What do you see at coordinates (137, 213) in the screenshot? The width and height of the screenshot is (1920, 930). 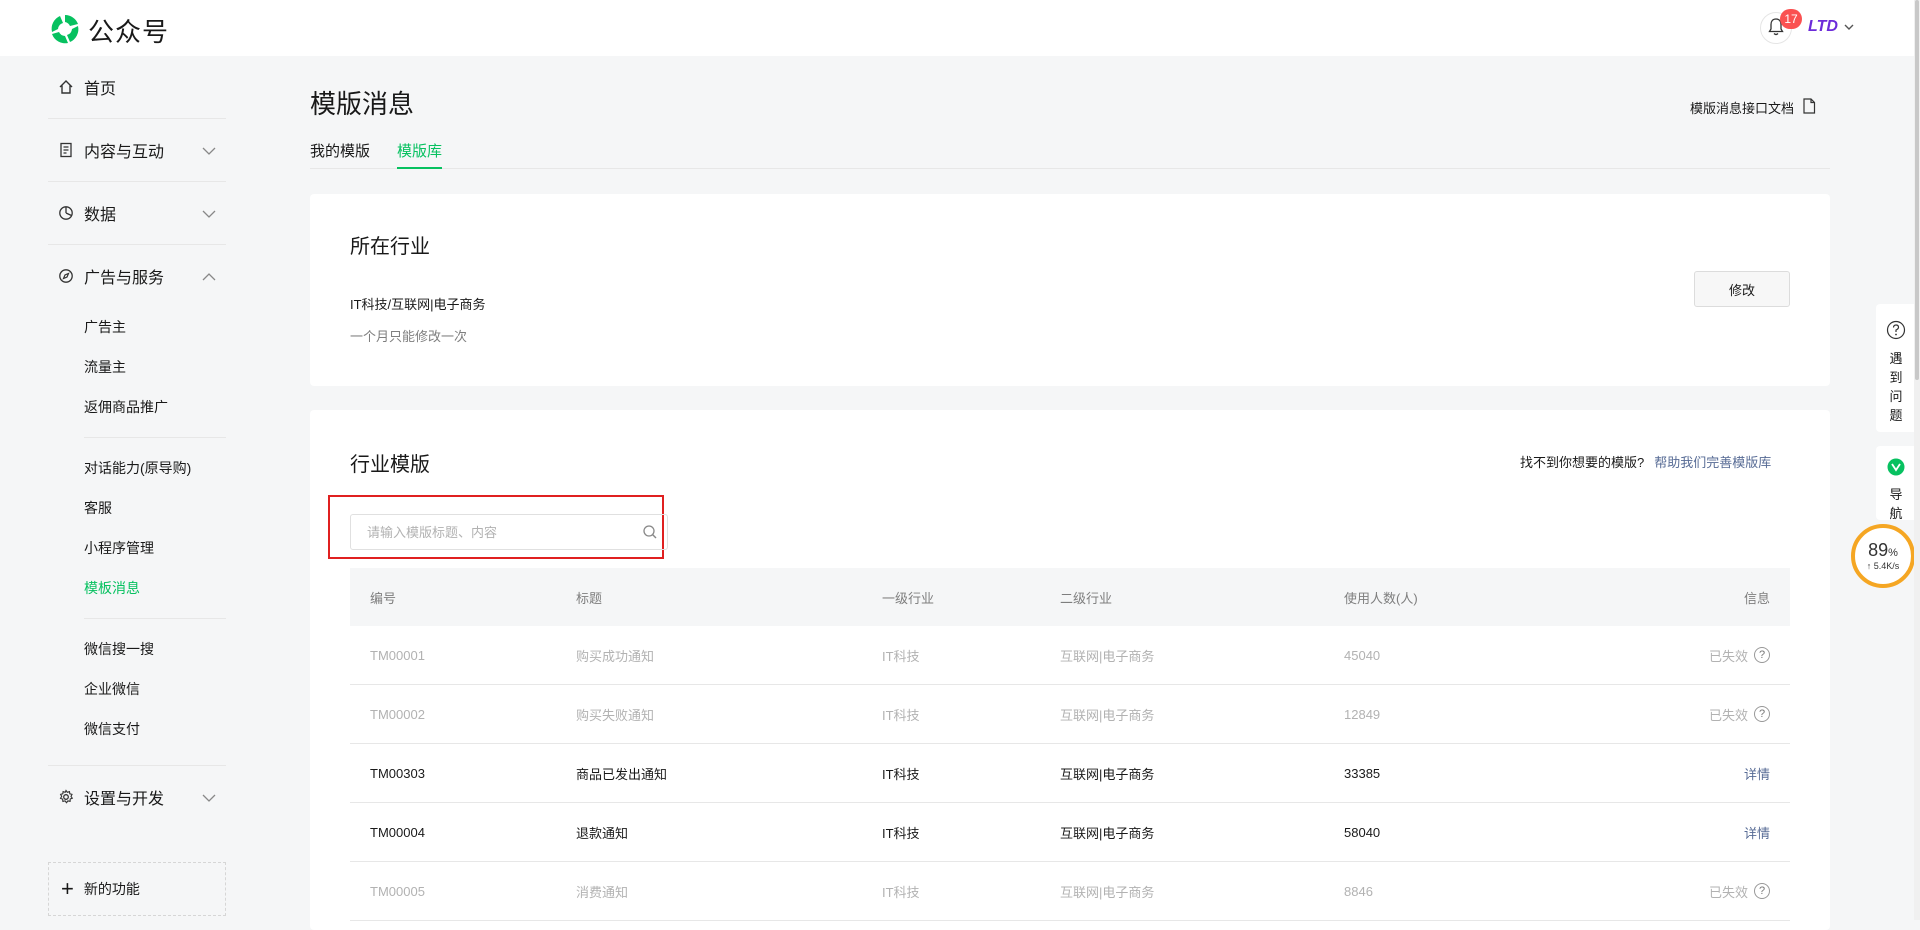 I see `sidebar-item-data: 数据` at bounding box center [137, 213].